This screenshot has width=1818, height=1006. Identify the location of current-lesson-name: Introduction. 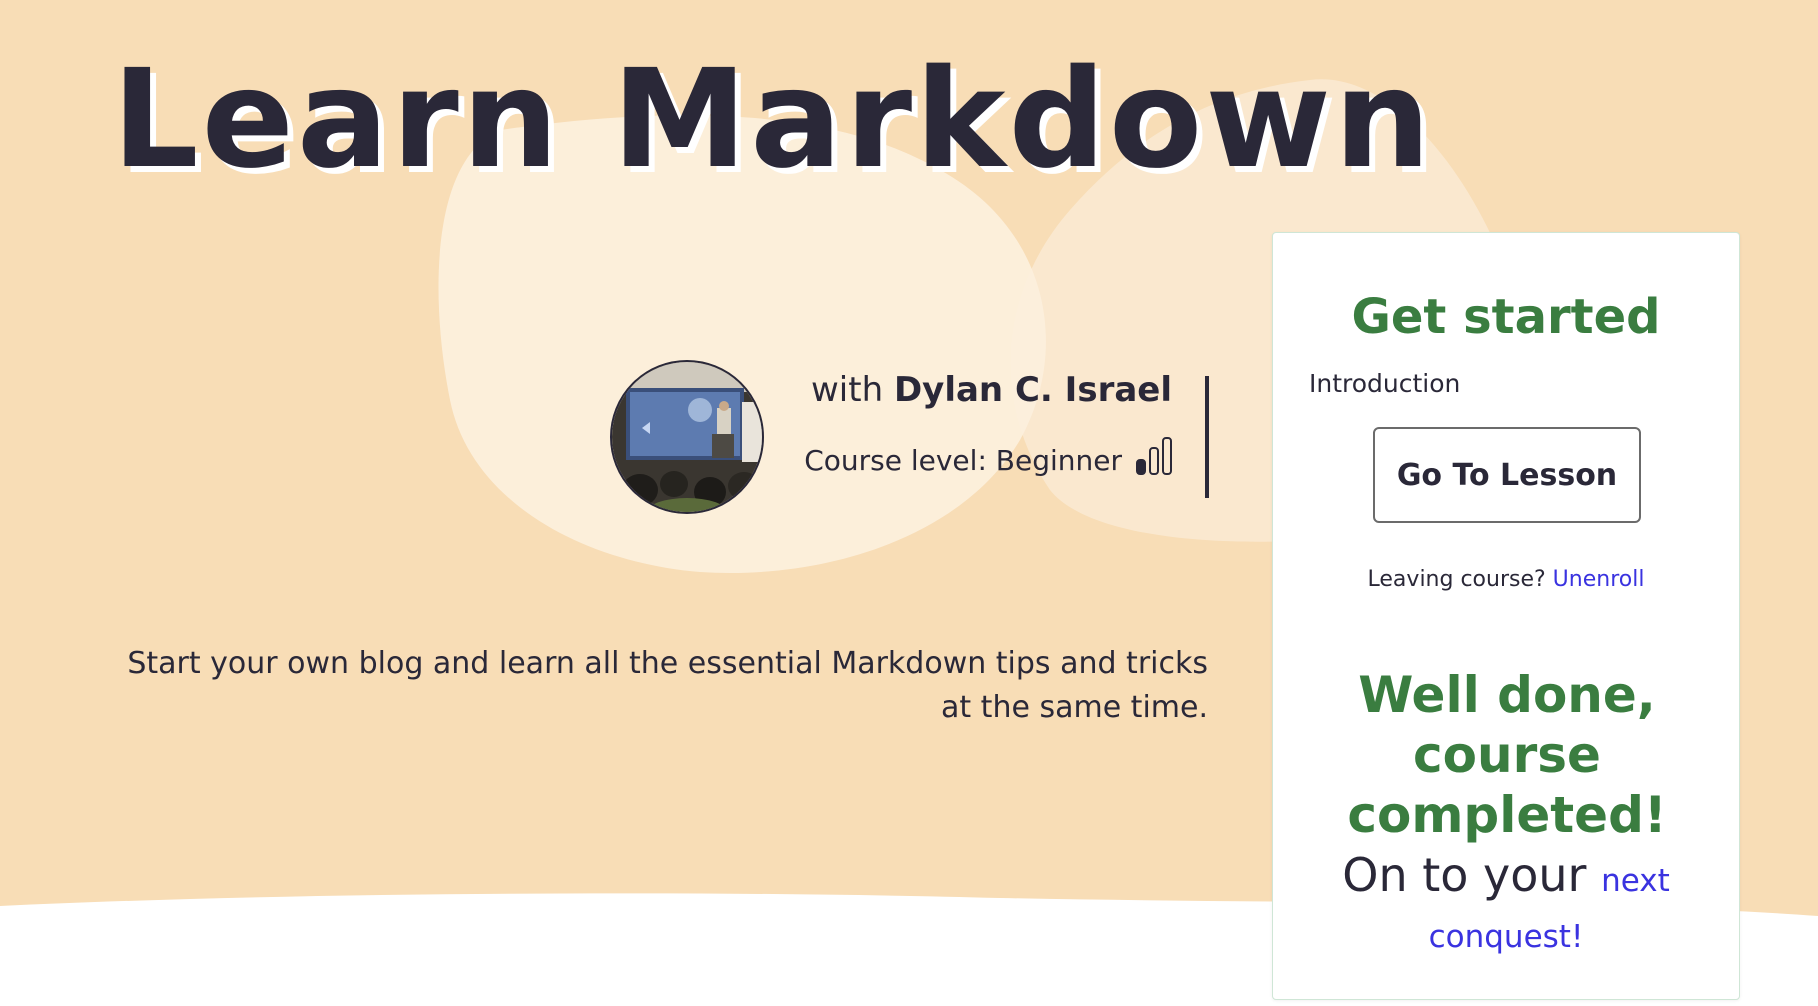
(1385, 383).